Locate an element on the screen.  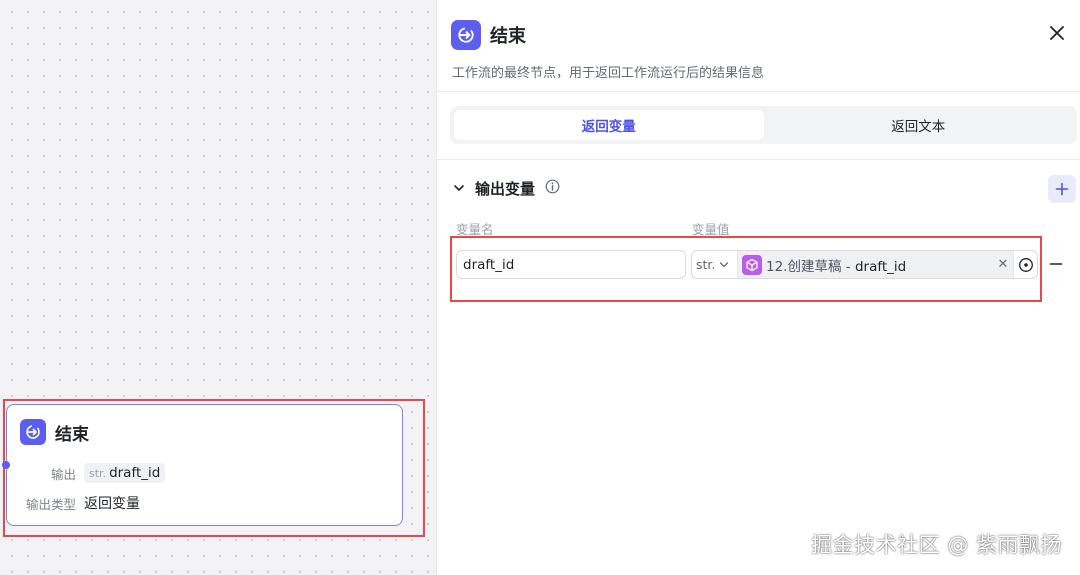
variable-value-field: str. 12.创建草稿 - draft_id ✕ is located at coordinates (864, 264).